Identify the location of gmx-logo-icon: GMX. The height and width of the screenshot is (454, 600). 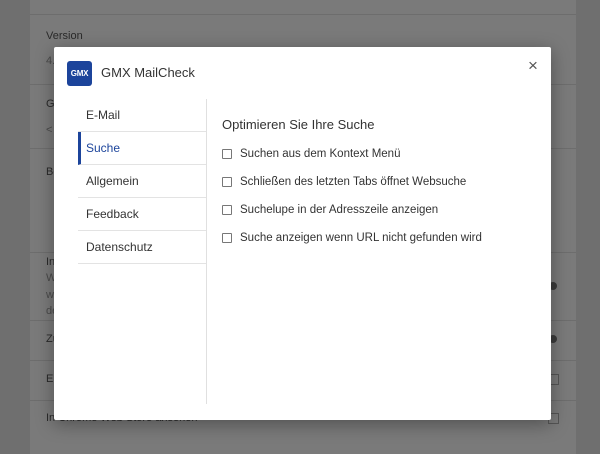
(79, 73).